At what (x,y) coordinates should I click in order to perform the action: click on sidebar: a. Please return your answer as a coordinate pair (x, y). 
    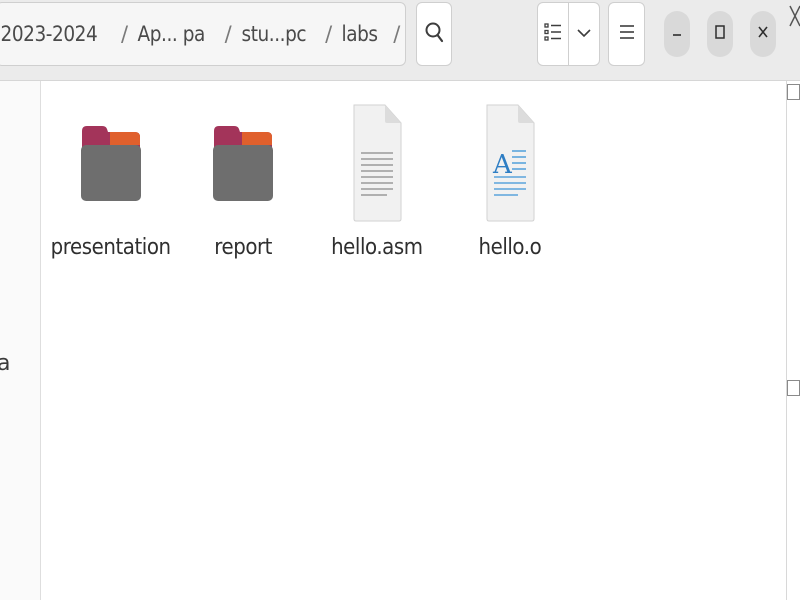
    Looking at the image, I should click on (20, 340).